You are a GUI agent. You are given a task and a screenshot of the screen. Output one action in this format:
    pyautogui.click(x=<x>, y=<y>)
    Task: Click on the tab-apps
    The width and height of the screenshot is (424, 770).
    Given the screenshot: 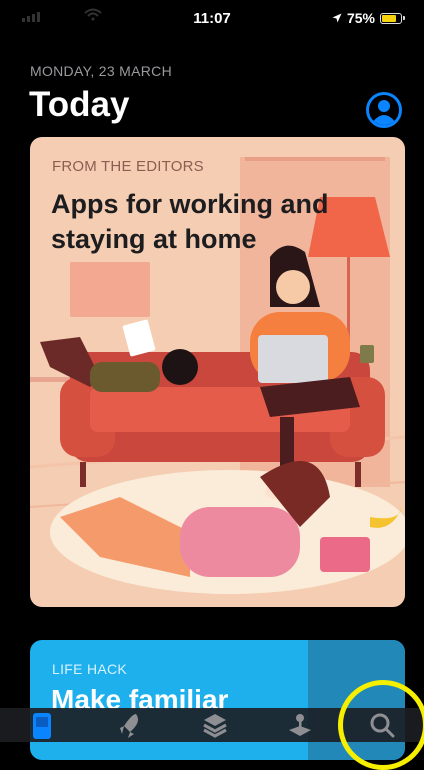 What is the action you would take?
    pyautogui.click(x=215, y=727)
    